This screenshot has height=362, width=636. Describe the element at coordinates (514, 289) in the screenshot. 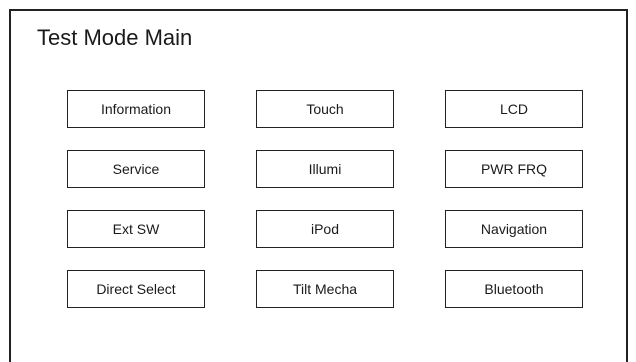

I see `bluetooth-button: Bluetooth` at that location.